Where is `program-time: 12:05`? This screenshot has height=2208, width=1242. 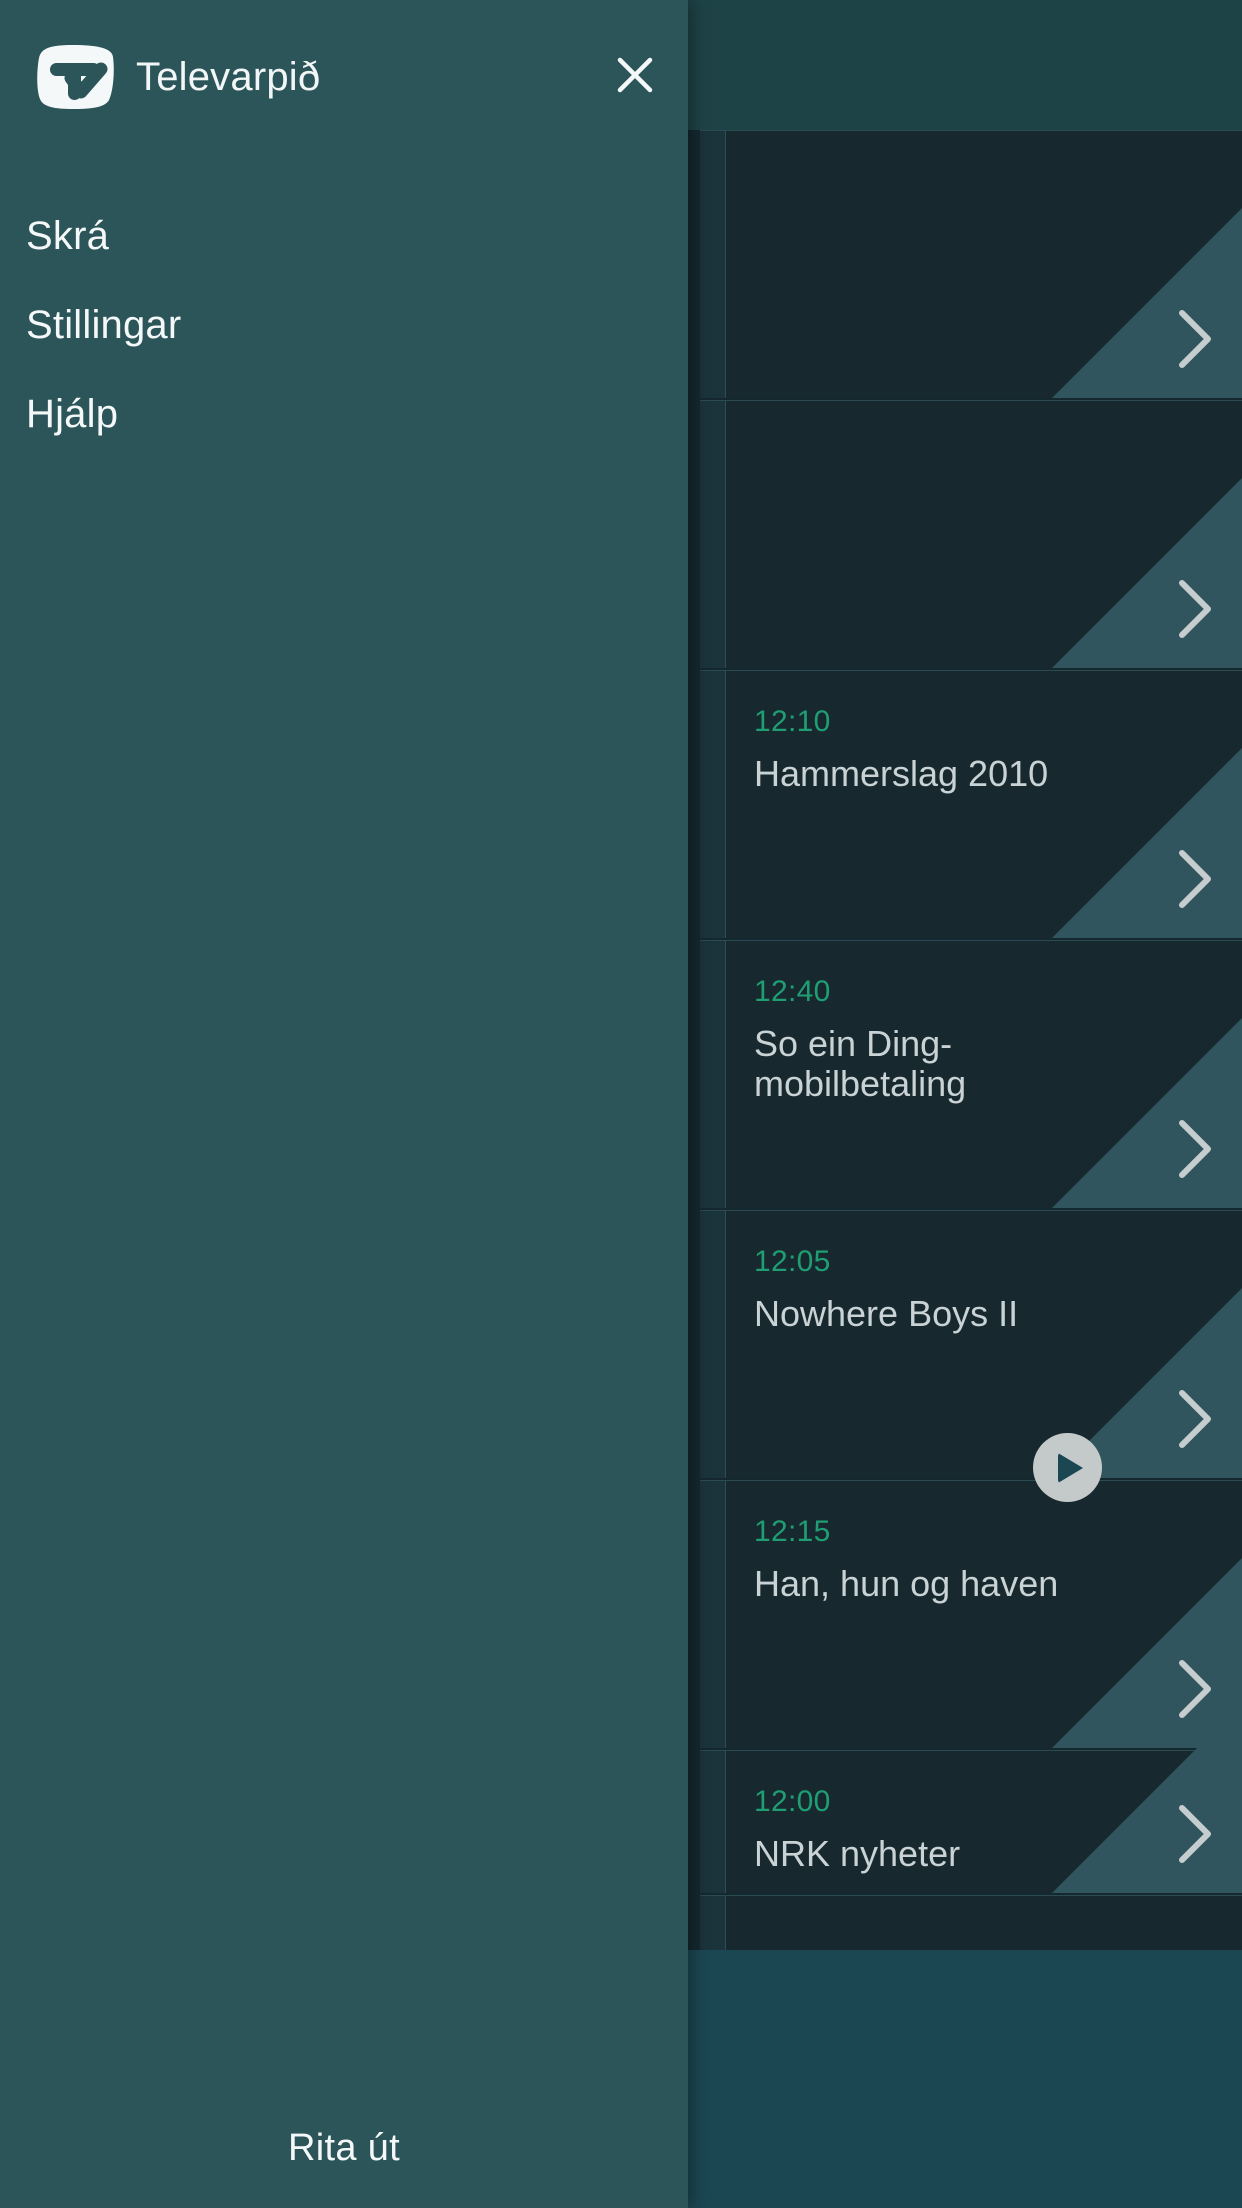
program-time: 12:05 is located at coordinates (792, 1261).